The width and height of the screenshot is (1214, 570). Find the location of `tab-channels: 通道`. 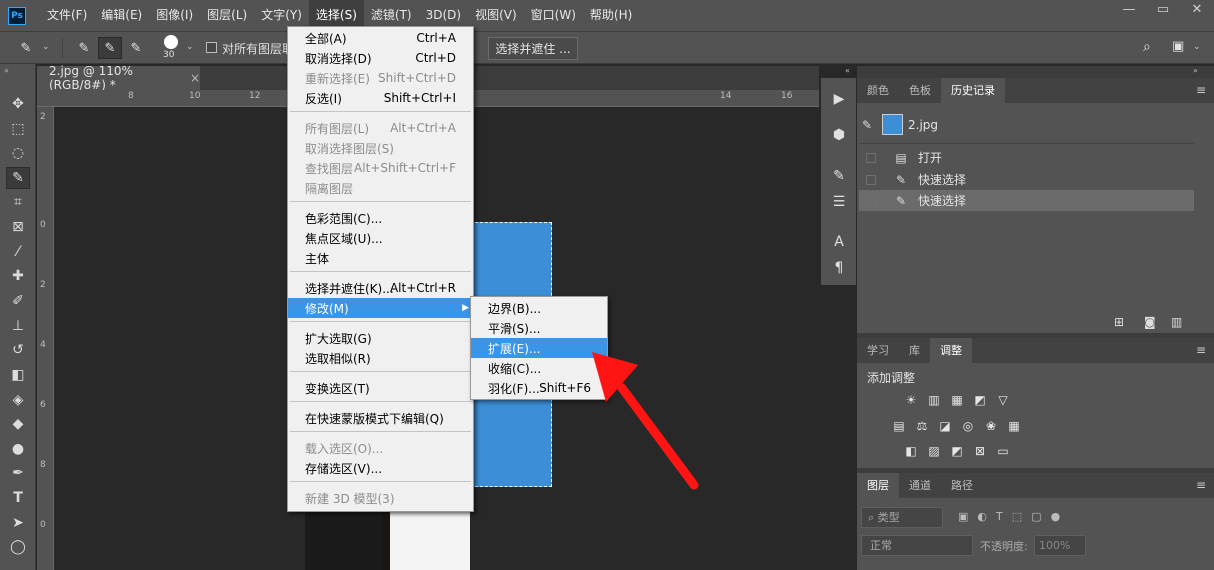

tab-channels: 通道 is located at coordinates (920, 485).